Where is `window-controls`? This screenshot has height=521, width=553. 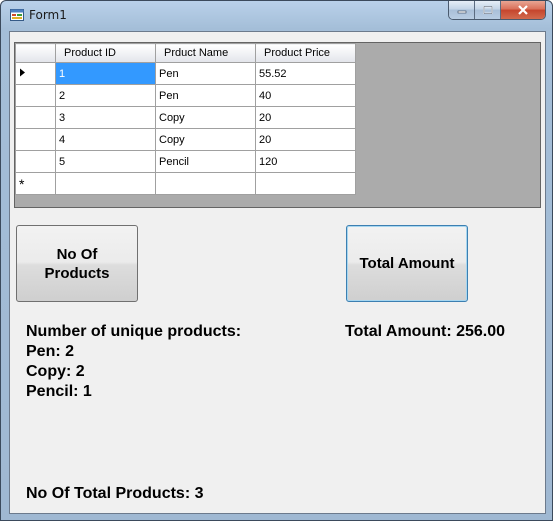
window-controls is located at coordinates (497, 10).